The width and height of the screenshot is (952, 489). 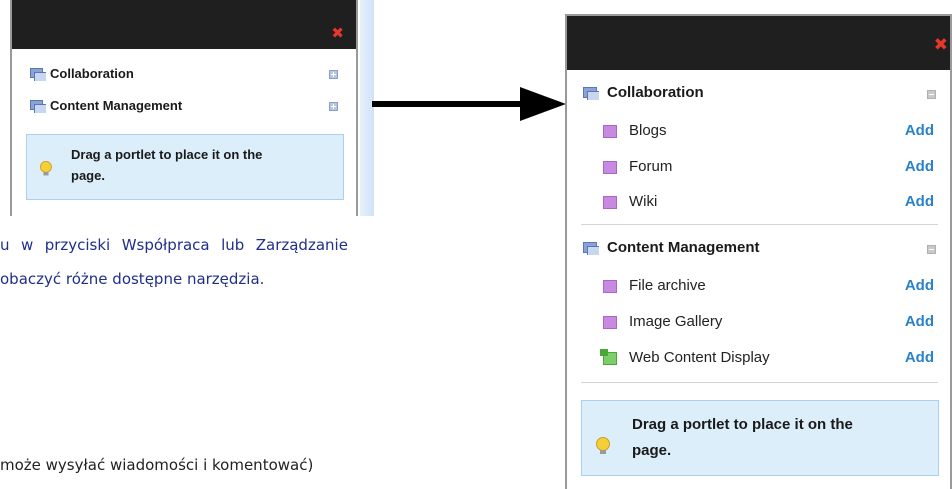 What do you see at coordinates (758, 322) in the screenshot?
I see `portlet-row-image-gallery: Image Gallery Add` at bounding box center [758, 322].